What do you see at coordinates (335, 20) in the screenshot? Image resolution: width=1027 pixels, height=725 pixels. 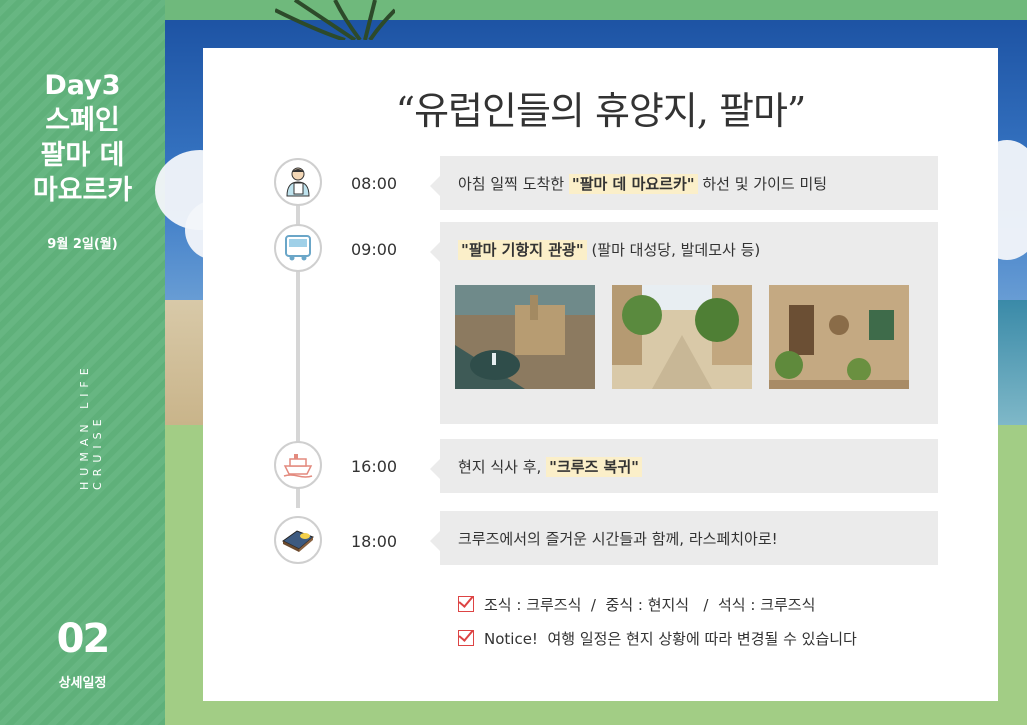 I see `palm-leaves-image` at bounding box center [335, 20].